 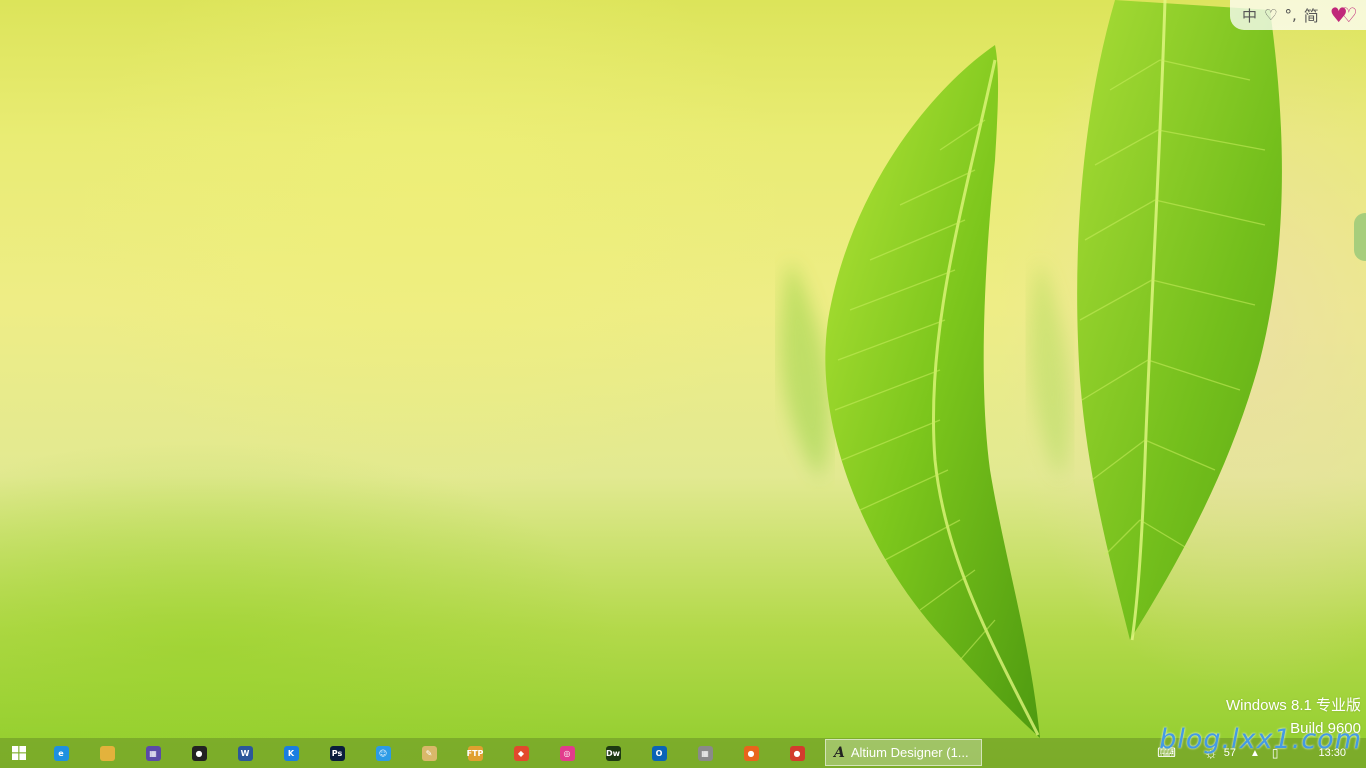 I want to click on taskbar-pinned-app: ✎, so click(x=429, y=753).